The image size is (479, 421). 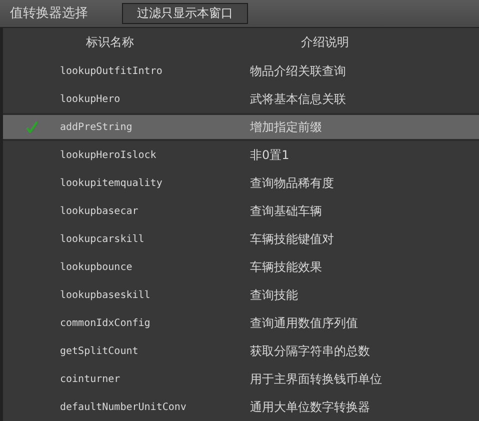 I want to click on table-row: lookupbounce 车辆技能效果, so click(x=241, y=267).